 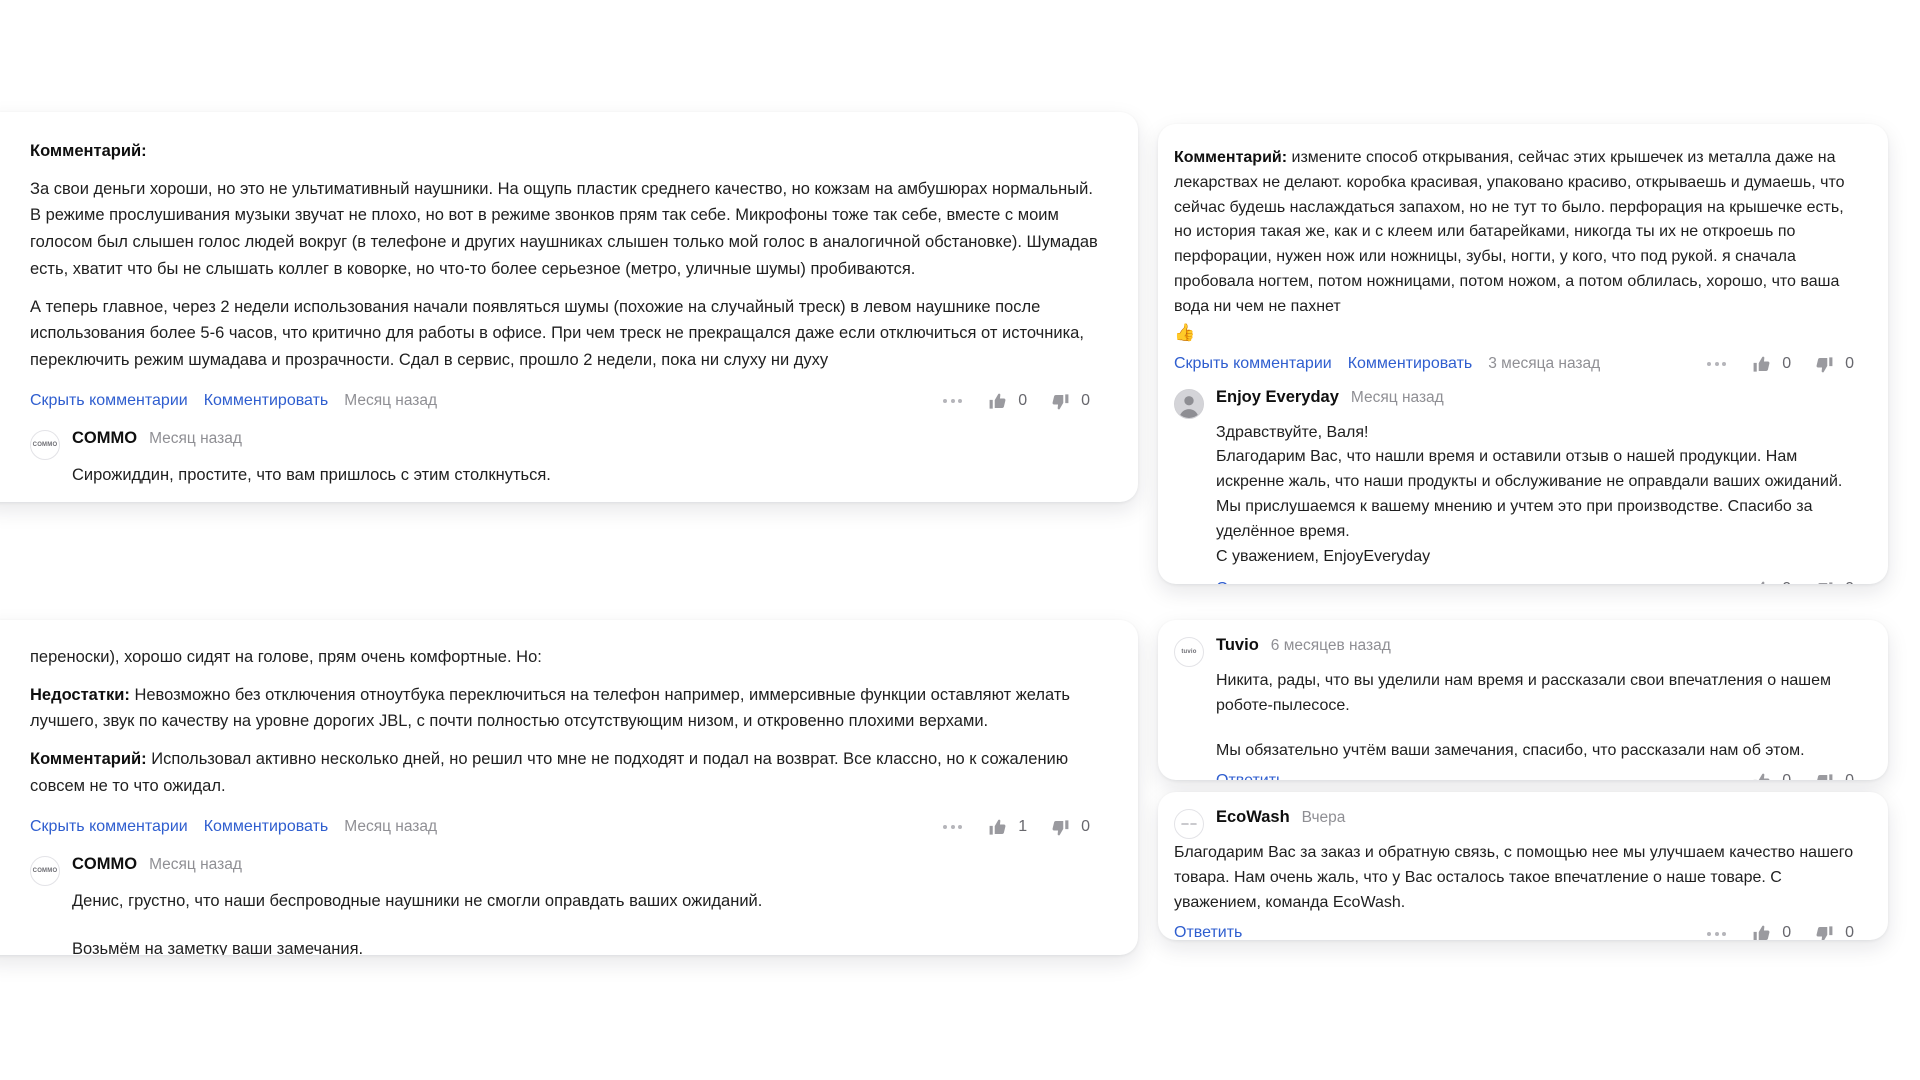 I want to click on review-timestamp: Месяц назад, so click(x=391, y=827).